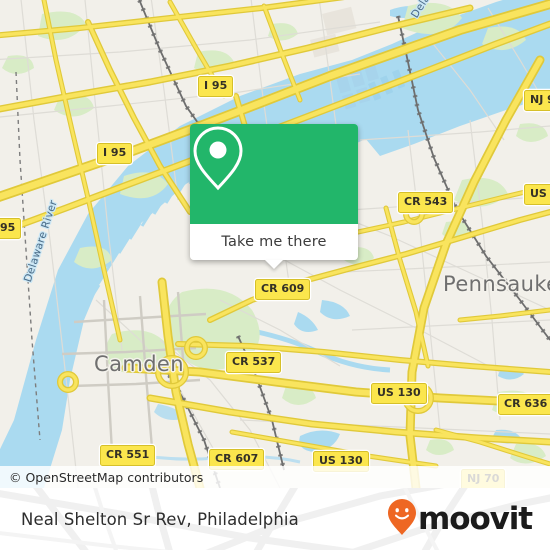 This screenshot has width=550, height=550. I want to click on road-shield: CR 636, so click(524, 404).